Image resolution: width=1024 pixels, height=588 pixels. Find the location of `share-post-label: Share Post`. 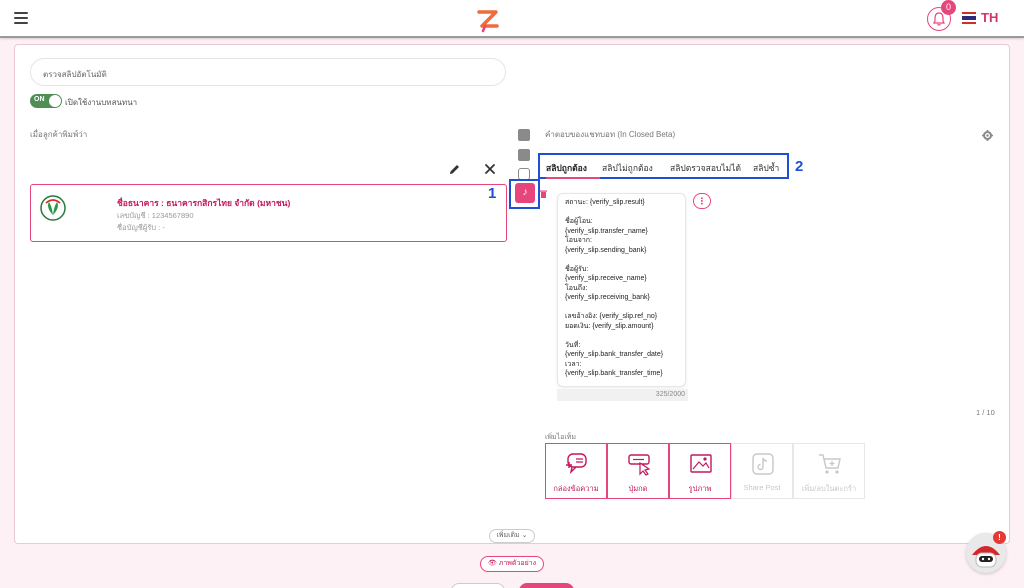

share-post-label: Share Post is located at coordinates (762, 487).